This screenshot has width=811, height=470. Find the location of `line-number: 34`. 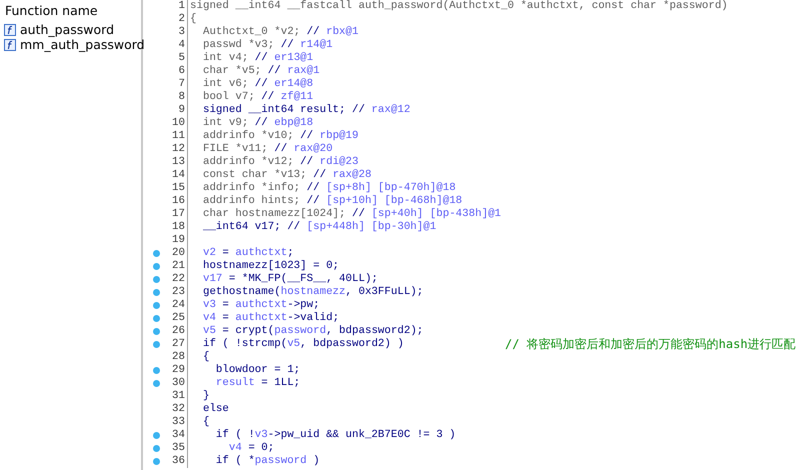

line-number: 34 is located at coordinates (178, 435).